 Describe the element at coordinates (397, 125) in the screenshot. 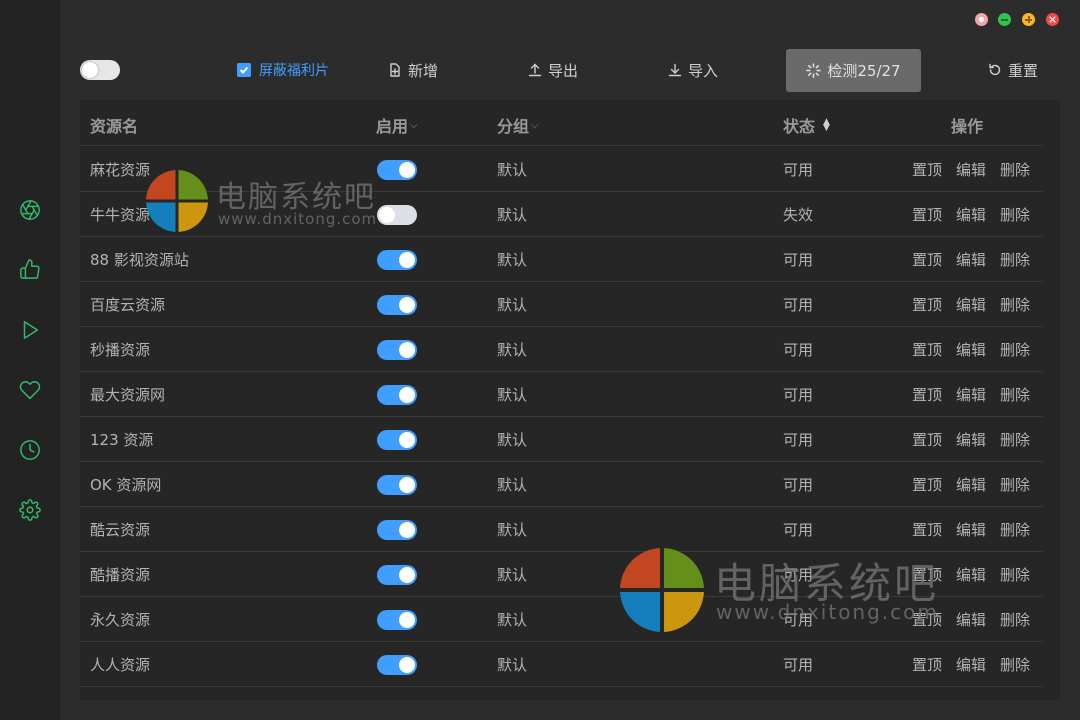

I see `header-enabled: 启用 ⌵` at that location.